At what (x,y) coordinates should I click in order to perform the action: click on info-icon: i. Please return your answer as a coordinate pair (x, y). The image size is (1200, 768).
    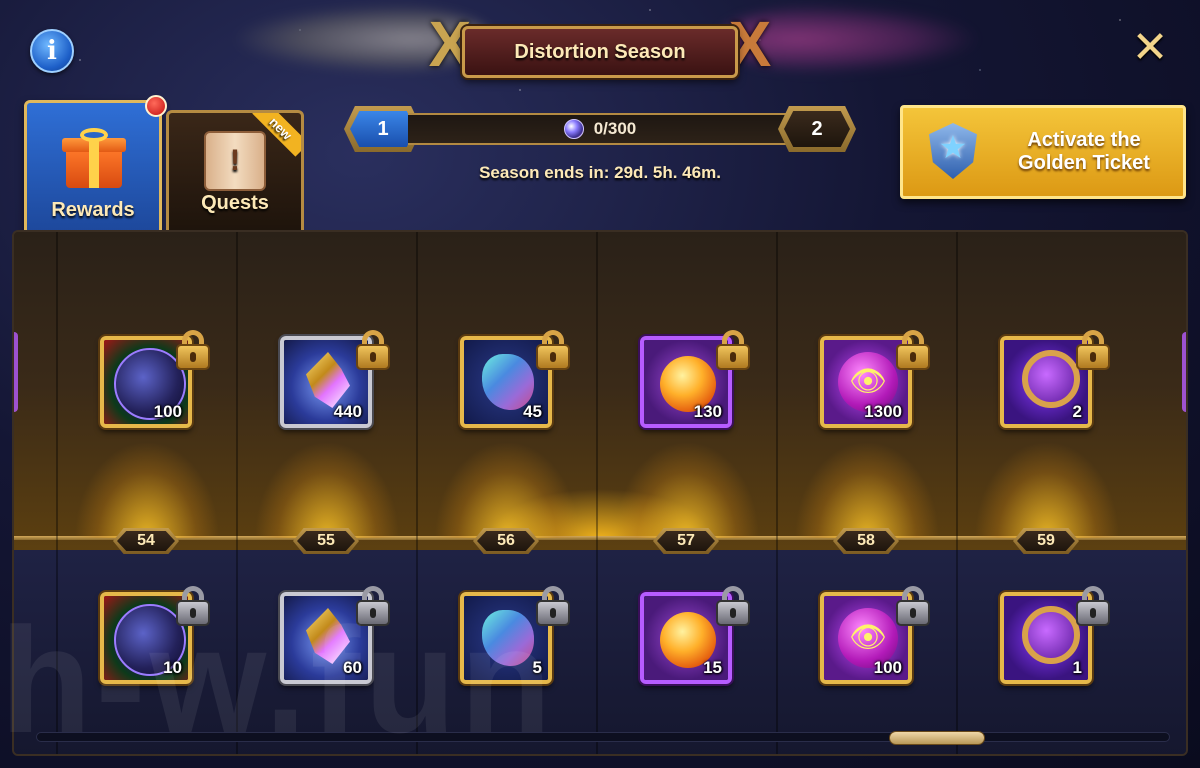
    Looking at the image, I should click on (52, 51).